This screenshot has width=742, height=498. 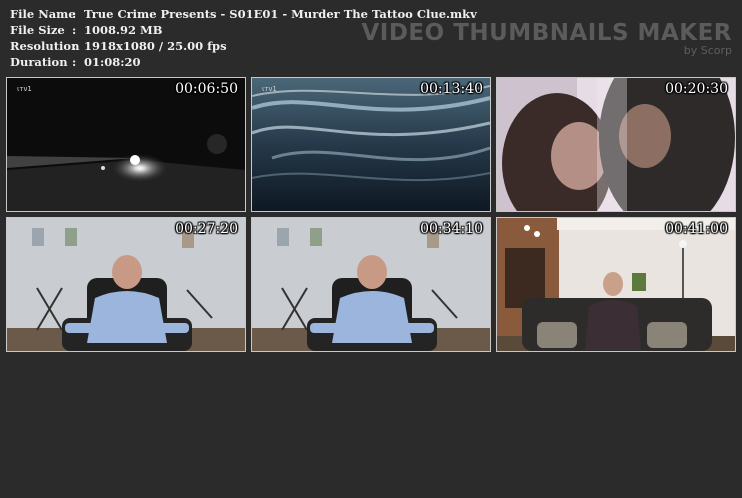 What do you see at coordinates (707, 50) in the screenshot?
I see `brand-subtitle: by Scorp` at bounding box center [707, 50].